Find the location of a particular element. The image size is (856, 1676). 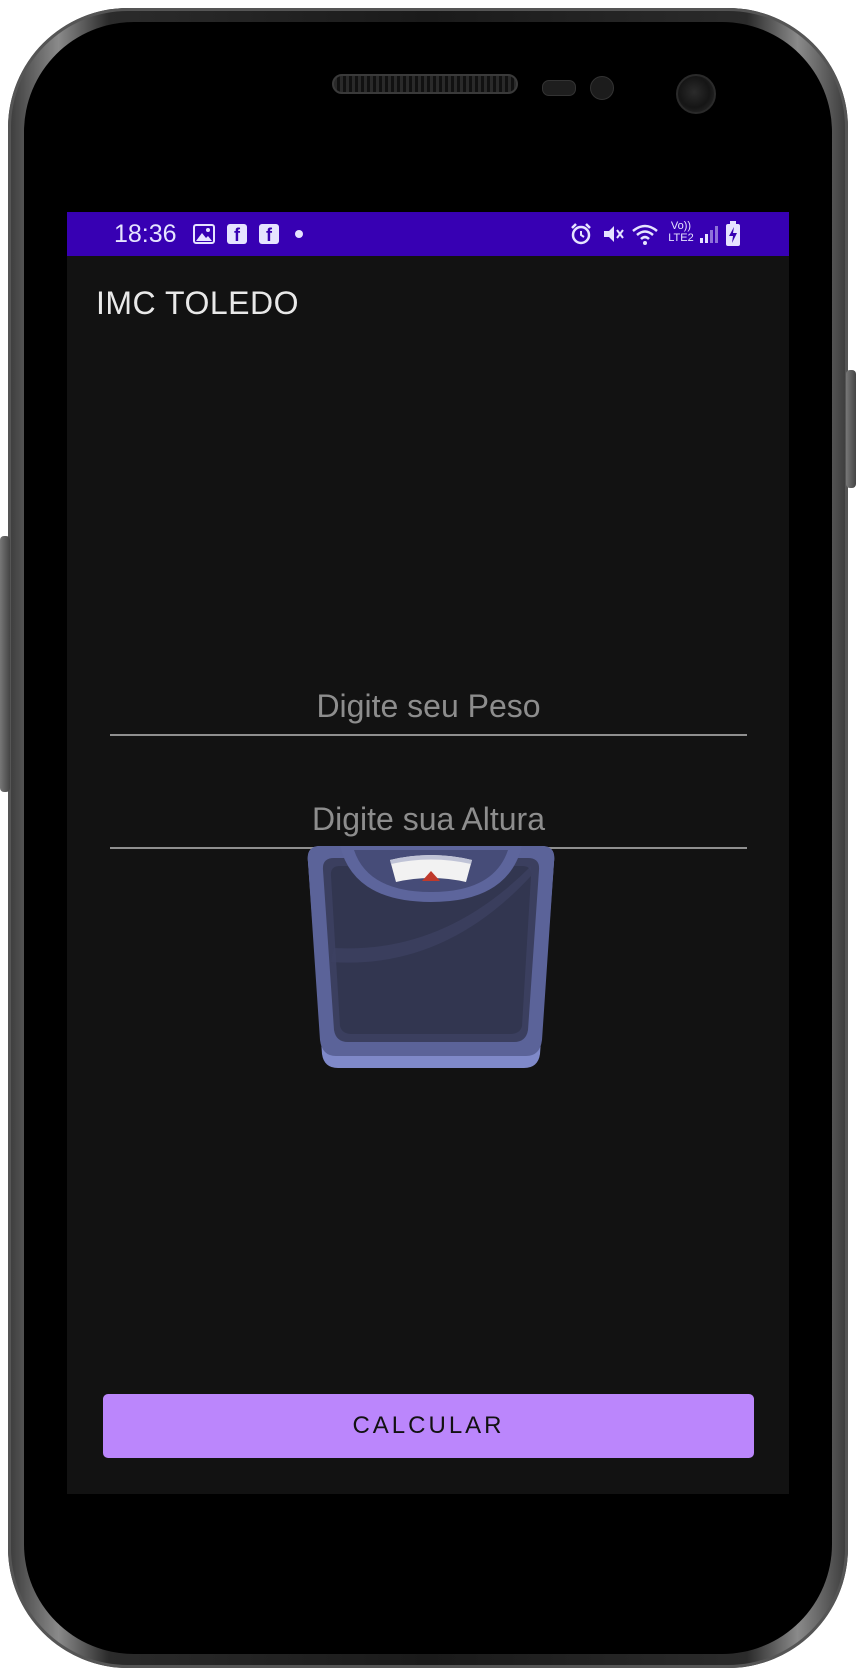

volte-label: Vo)) LTE2 is located at coordinates (681, 232).